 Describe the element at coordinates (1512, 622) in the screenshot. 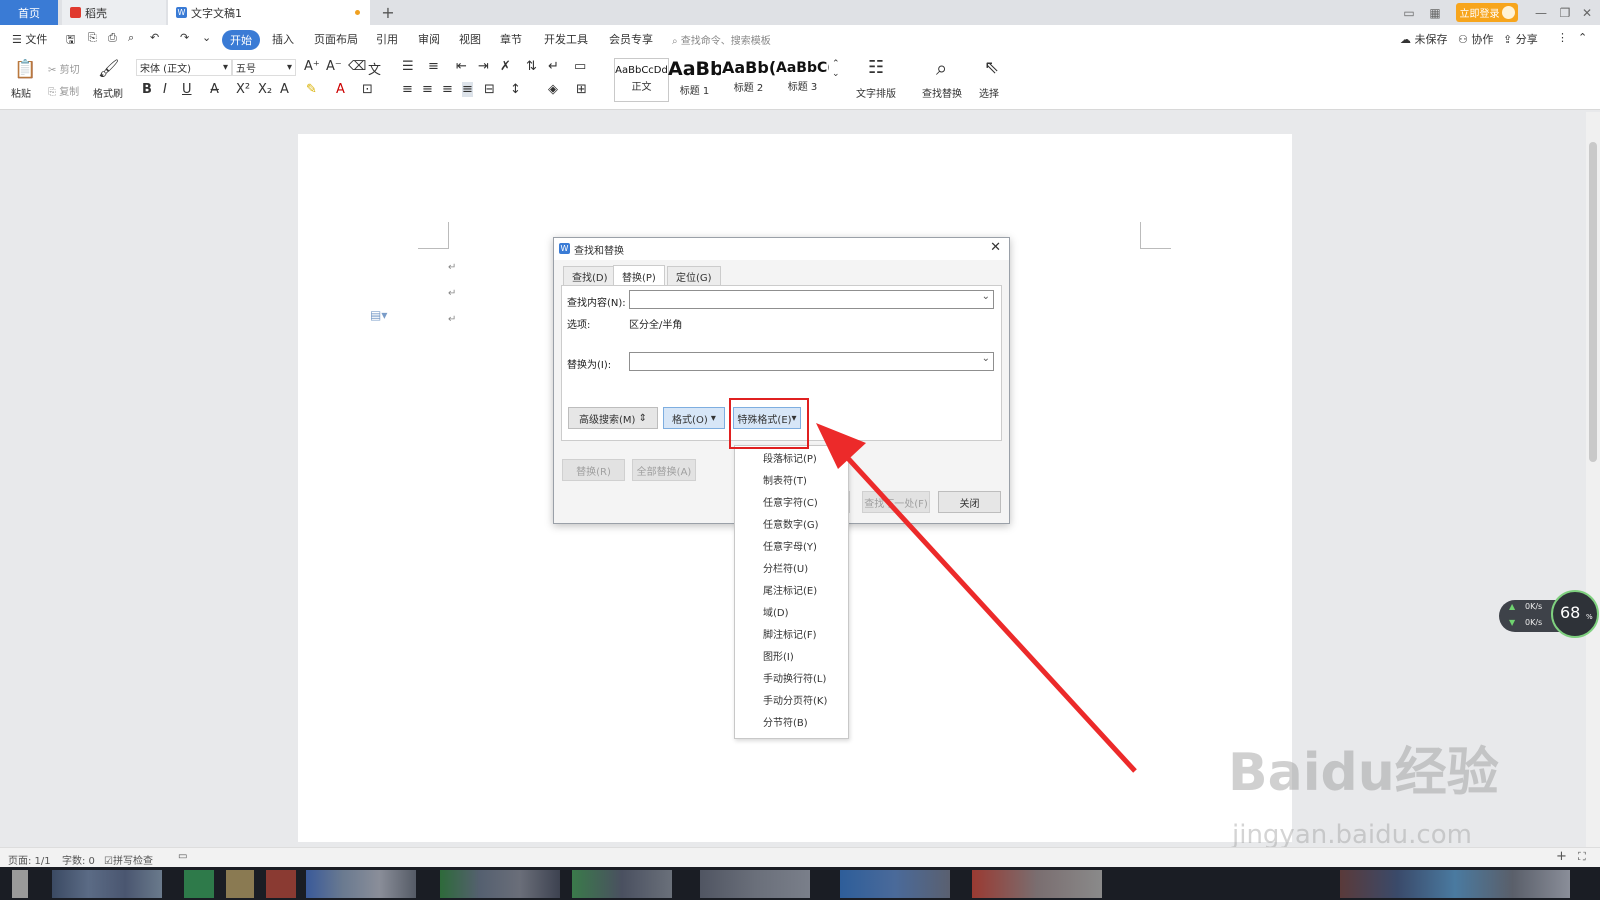

I see `download-icon: ▼` at that location.